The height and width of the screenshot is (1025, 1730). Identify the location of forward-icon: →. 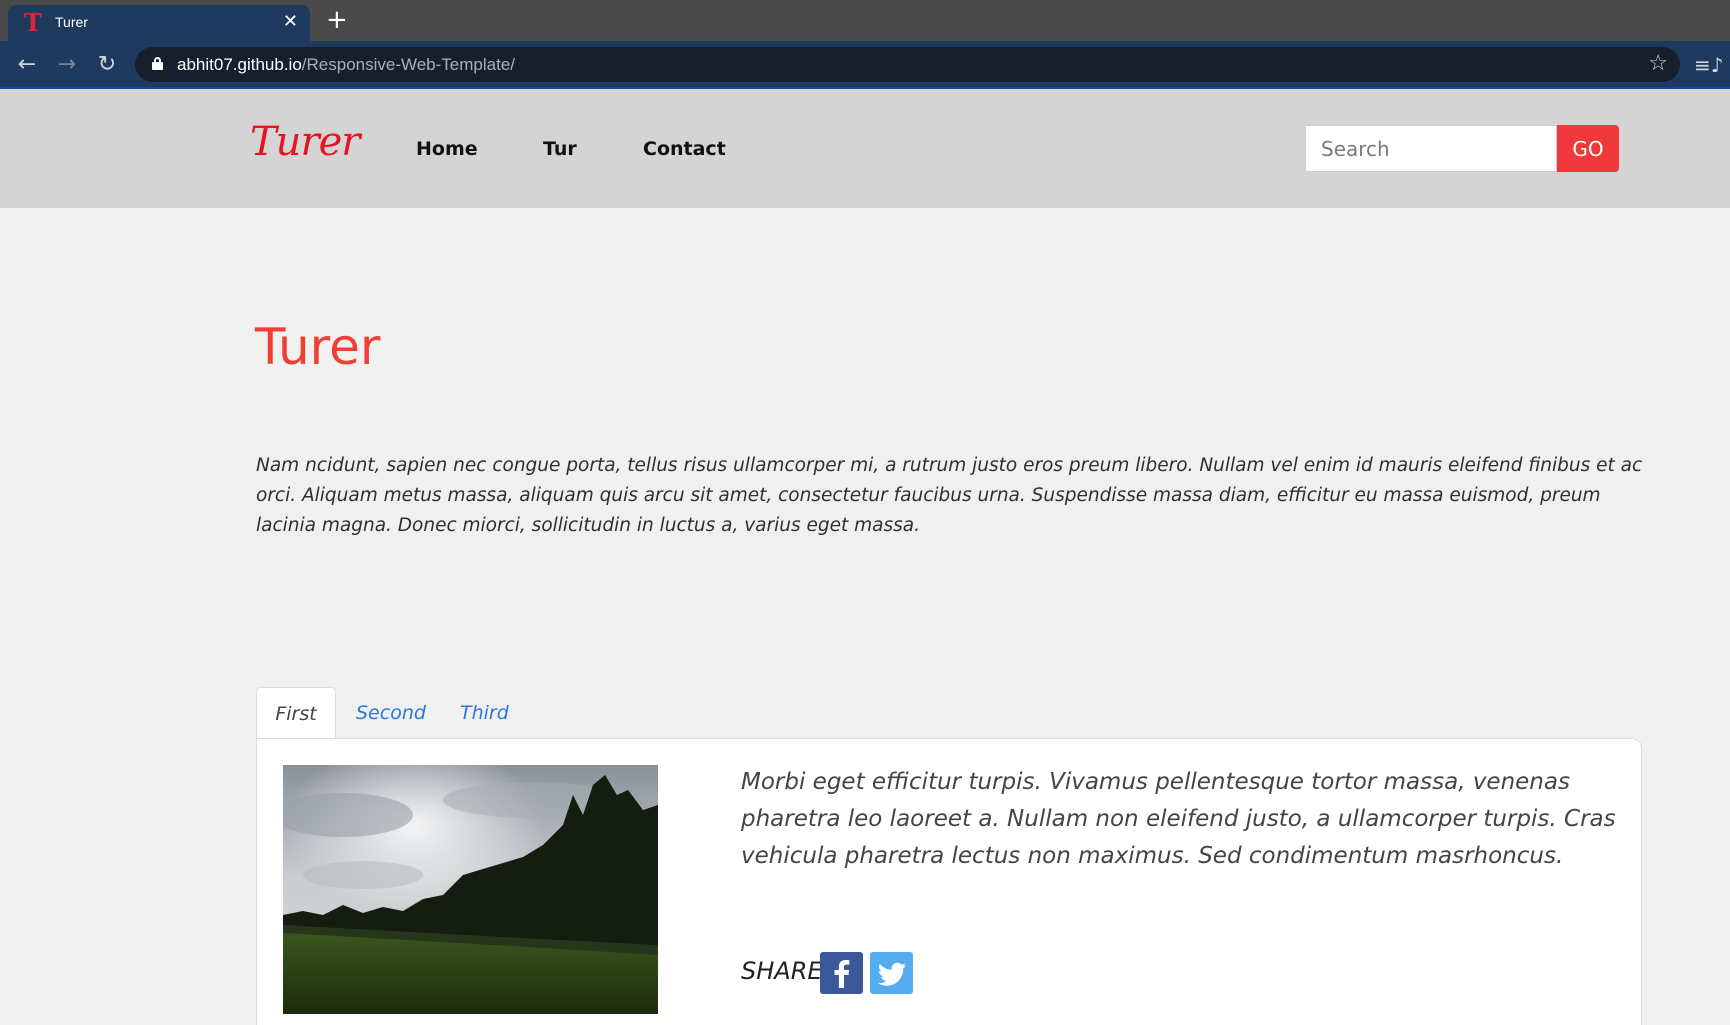
(67, 65).